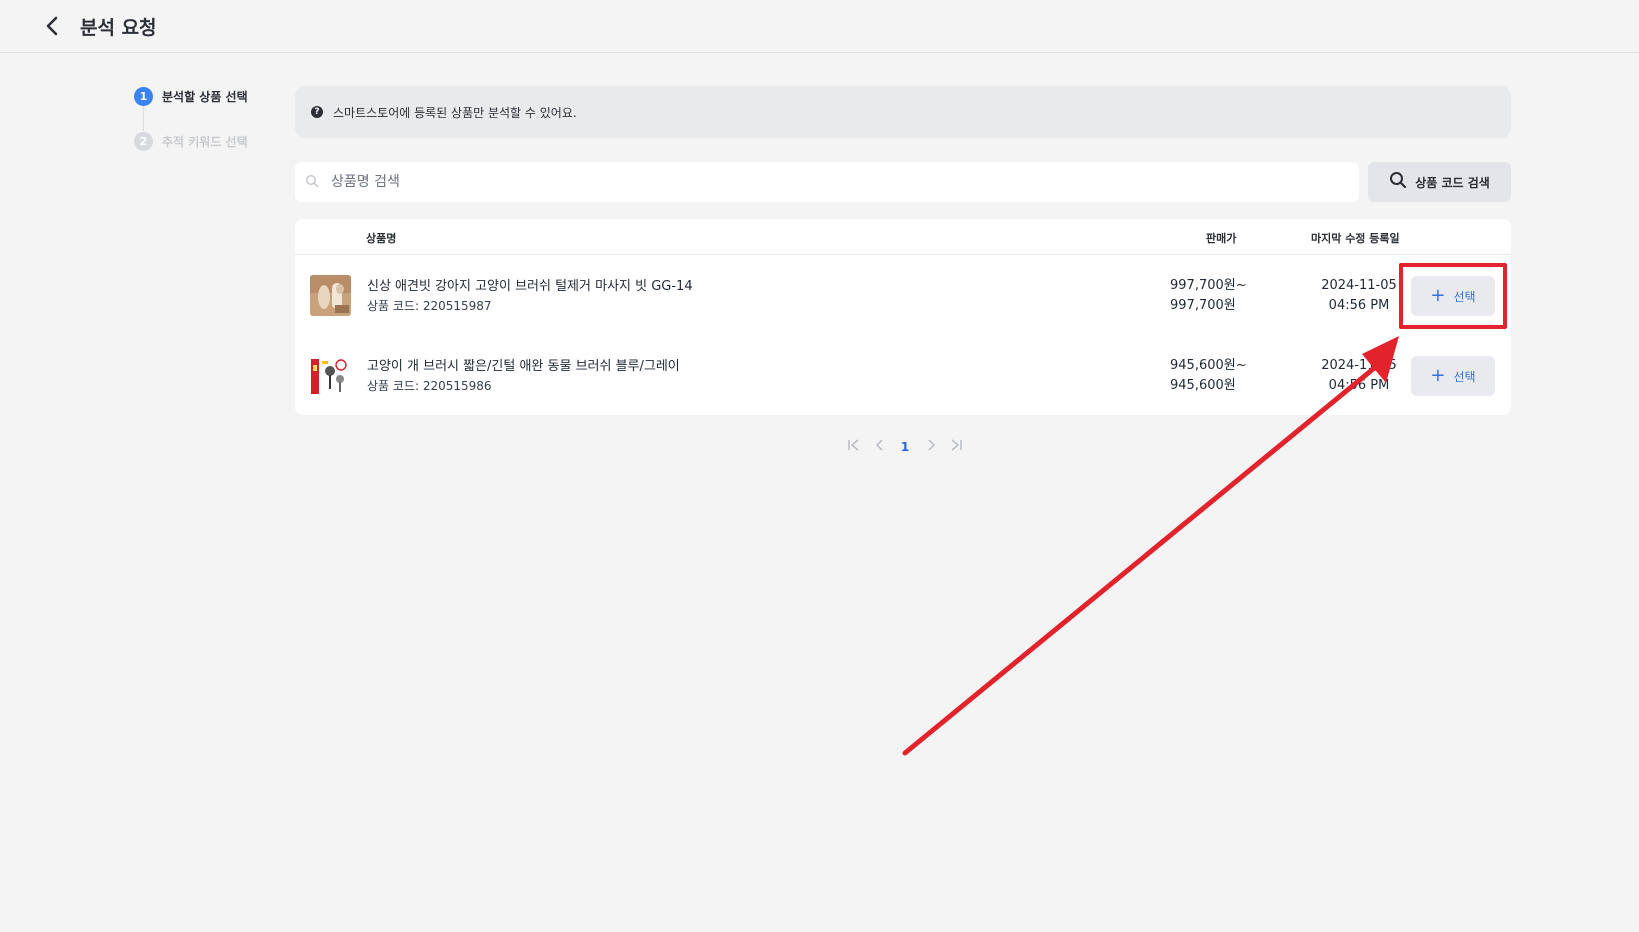  Describe the element at coordinates (903, 112) in the screenshot. I see `info-notice: ? 스마트스토어에 등록된 상품만 분석할 수 있어요.` at that location.